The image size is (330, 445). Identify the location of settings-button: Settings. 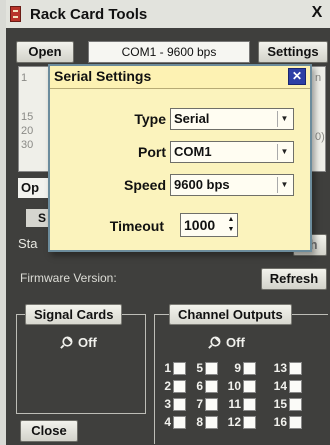
(293, 52).